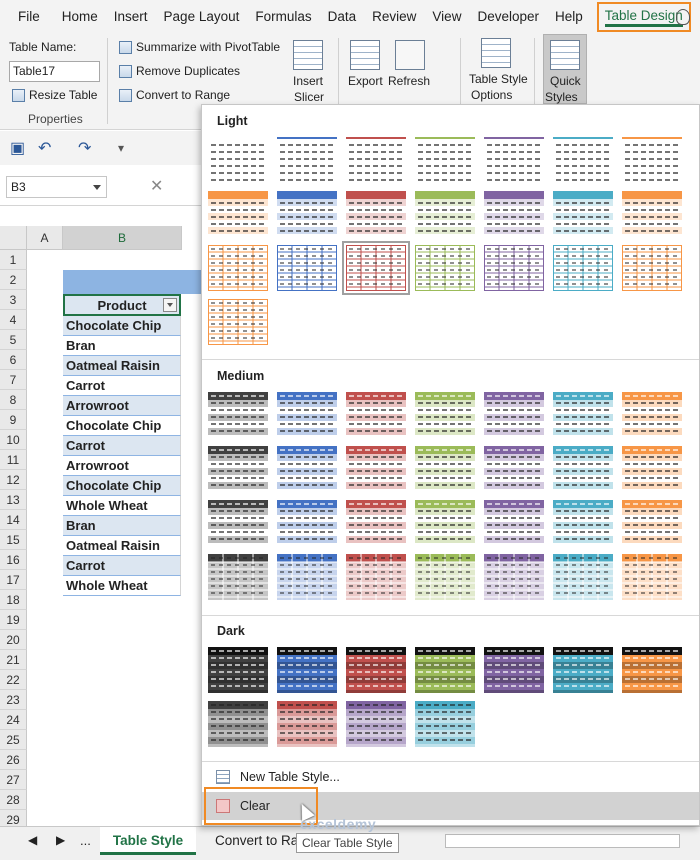 This screenshot has height=860, width=700. Describe the element at coordinates (394, 17) in the screenshot. I see `tab-review: Review` at that location.